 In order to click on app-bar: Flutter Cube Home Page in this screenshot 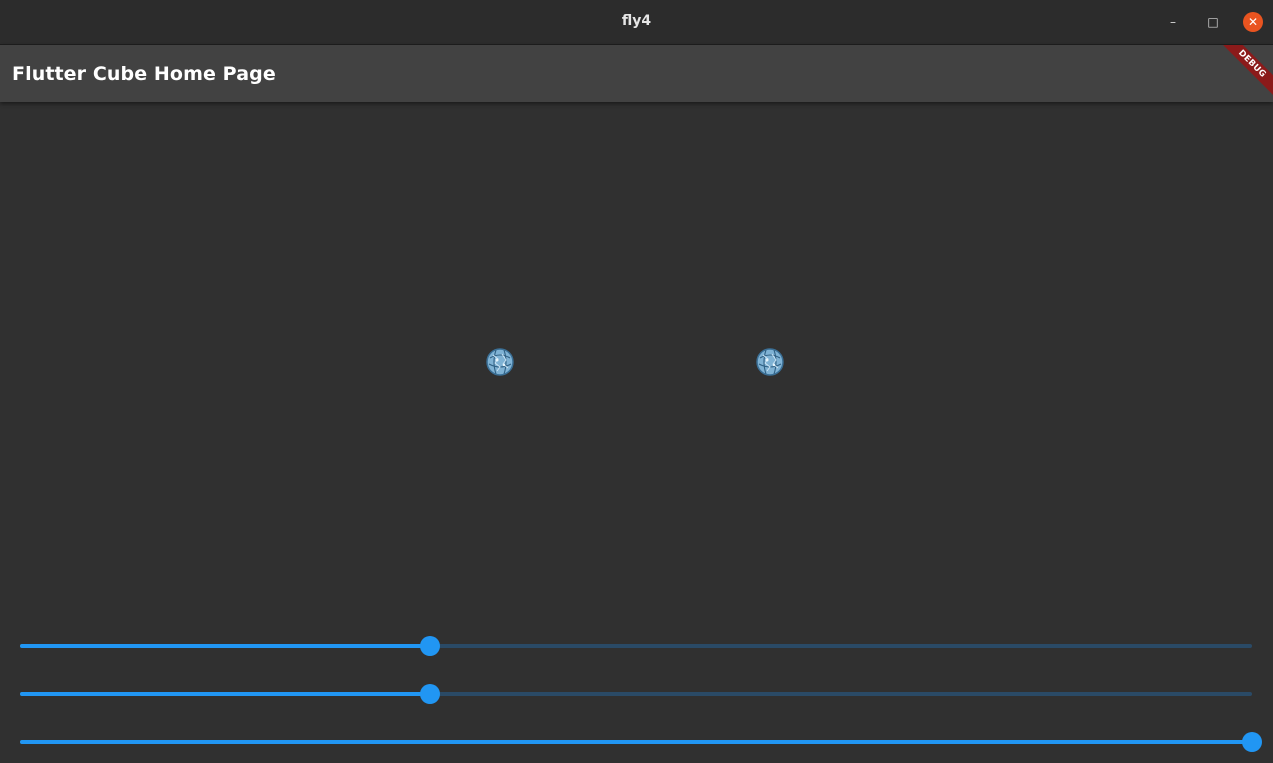, I will do `click(636, 73)`.